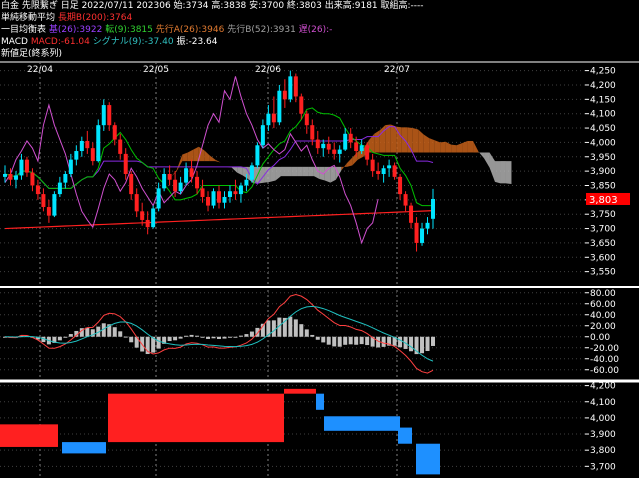  Describe the element at coordinates (603, 451) in the screenshot. I see `y-tick-label: 3,800` at that location.